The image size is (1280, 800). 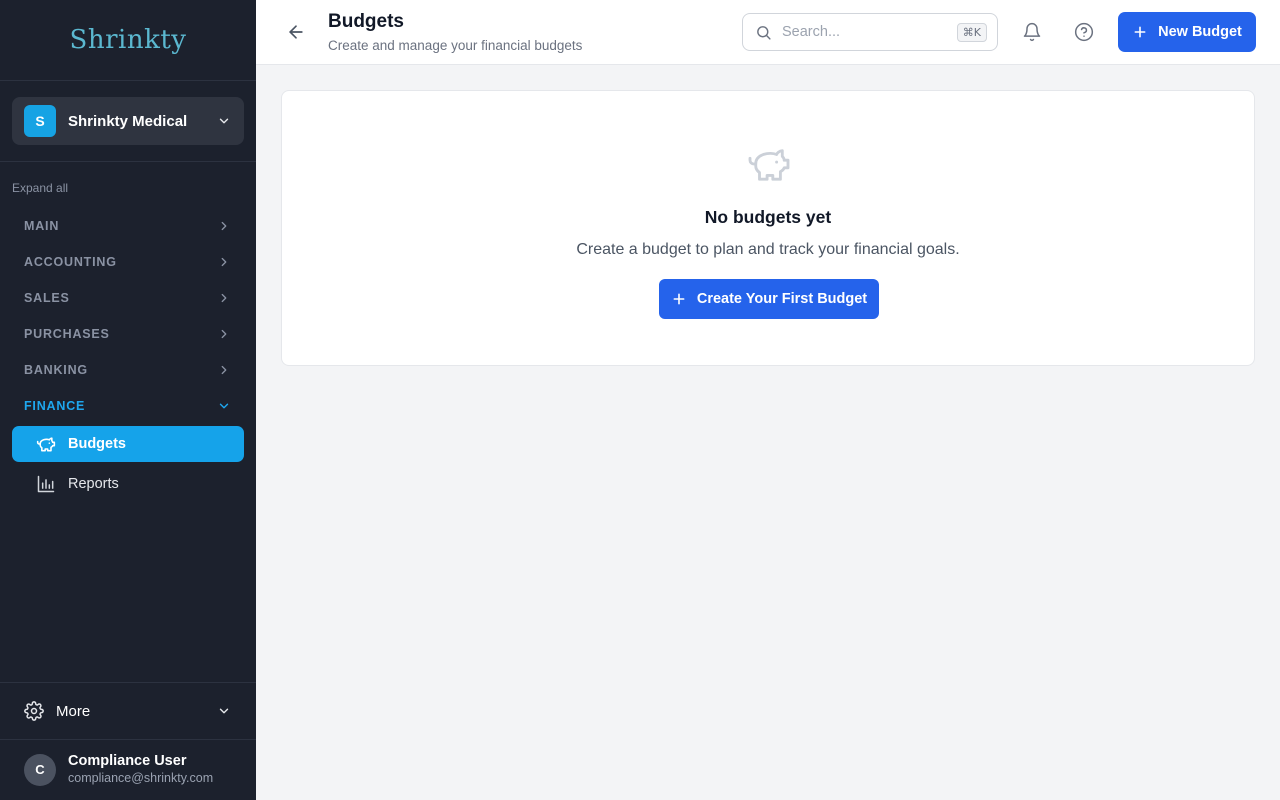 I want to click on create-first-budget-button: Create Your First Budget, so click(x=769, y=299).